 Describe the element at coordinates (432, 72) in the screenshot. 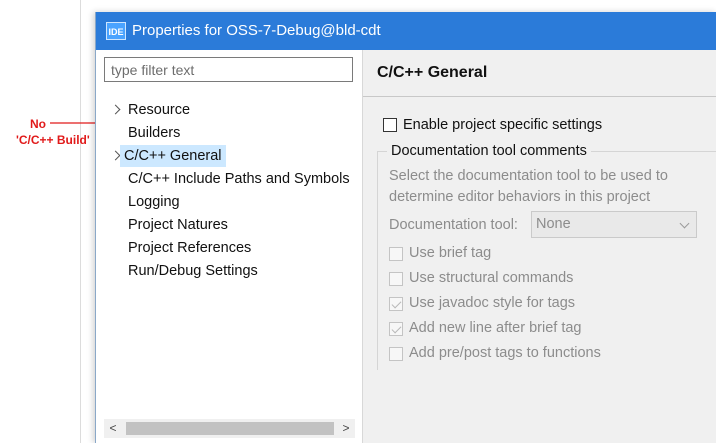

I see `page-title: C/C++ General` at that location.